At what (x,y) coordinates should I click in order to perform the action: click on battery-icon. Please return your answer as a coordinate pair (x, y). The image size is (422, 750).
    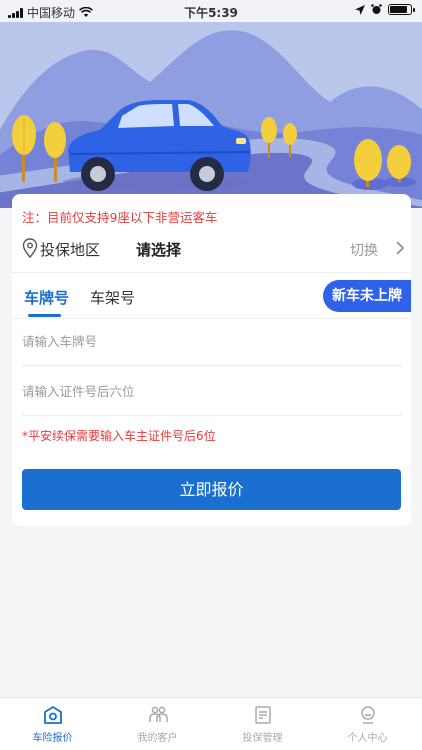
    Looking at the image, I should click on (401, 9).